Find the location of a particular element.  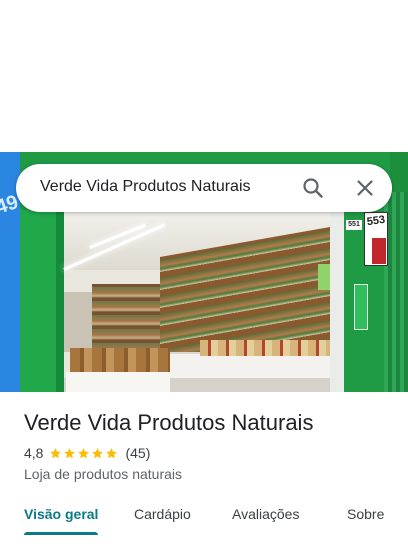

rating-value: 4,8 is located at coordinates (34, 453).